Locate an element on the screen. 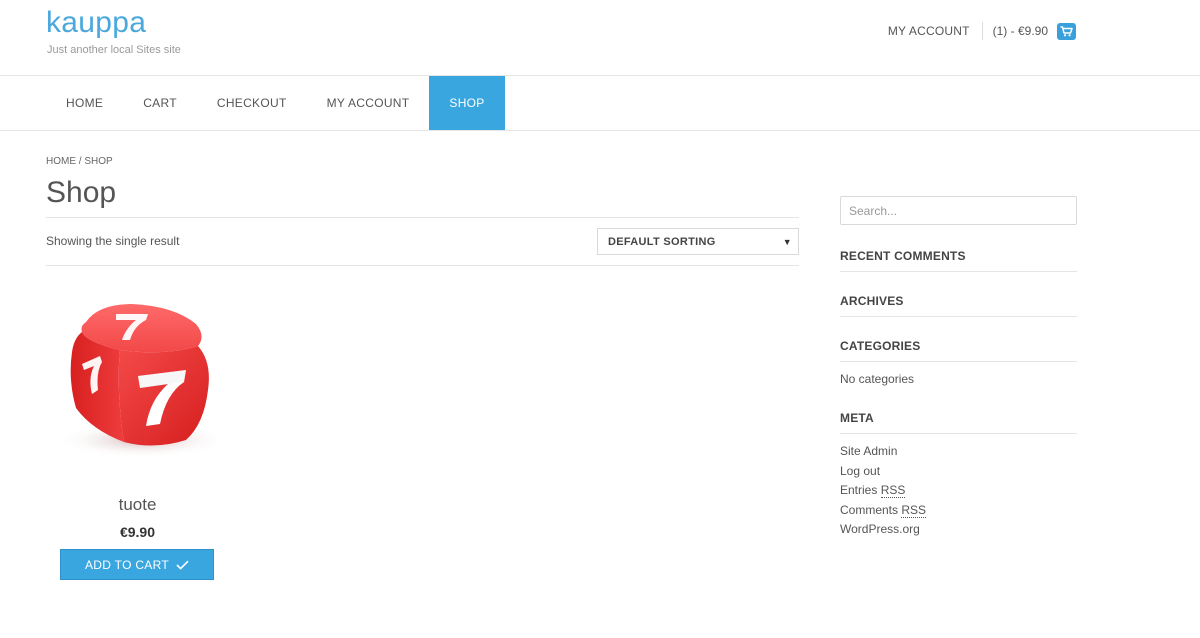 This screenshot has height=638, width=1200. header-account-cart: MY ACCOUNT (1) - €9.90 is located at coordinates (982, 31).